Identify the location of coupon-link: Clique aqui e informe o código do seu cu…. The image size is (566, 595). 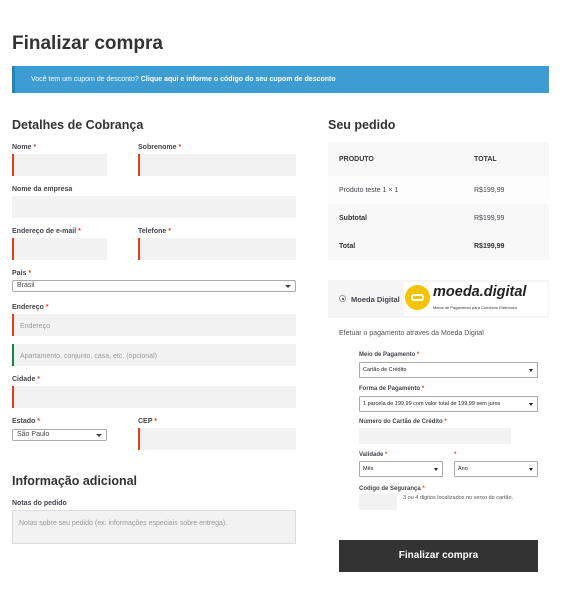
(238, 79).